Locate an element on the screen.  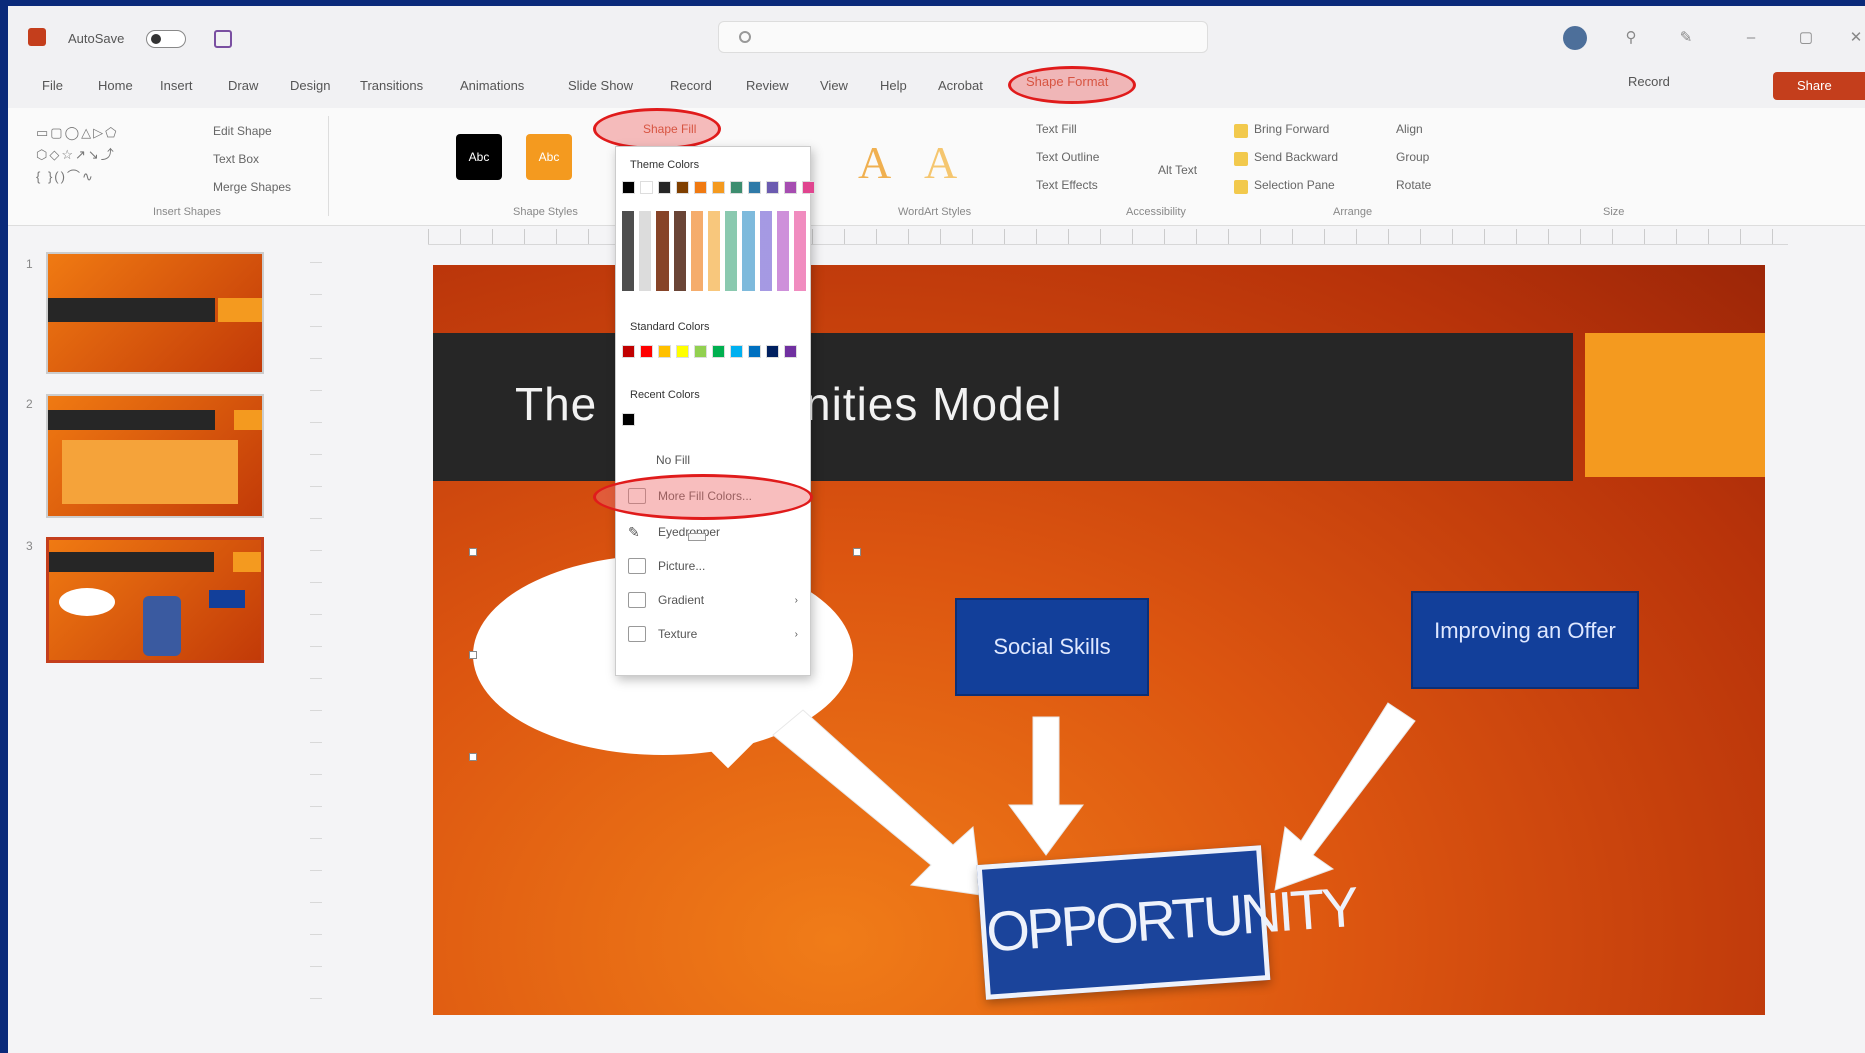
share-button: Share is located at coordinates (1819, 86).